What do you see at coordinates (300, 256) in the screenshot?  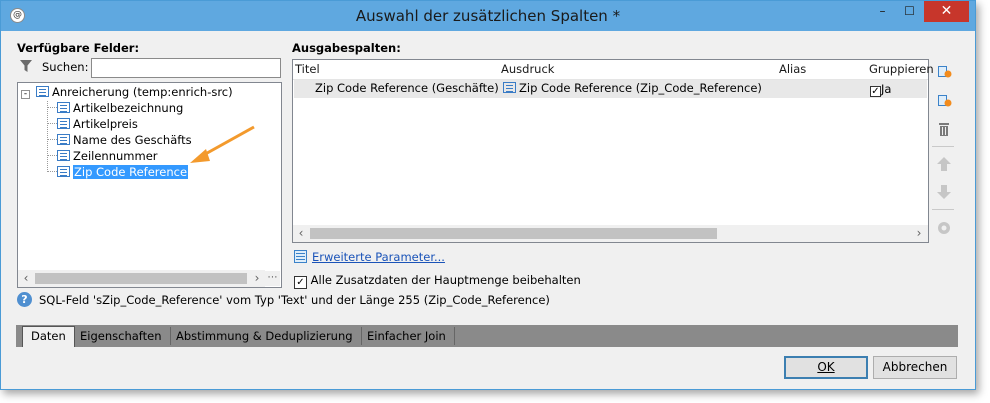 I see `parameters-icon` at bounding box center [300, 256].